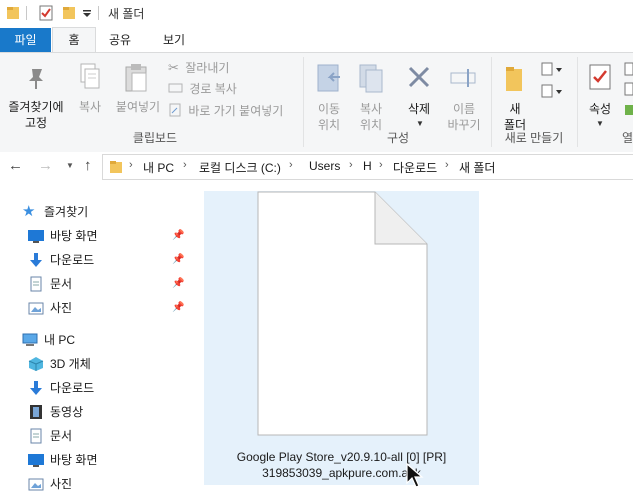  I want to click on crumb-h: H, so click(367, 166).